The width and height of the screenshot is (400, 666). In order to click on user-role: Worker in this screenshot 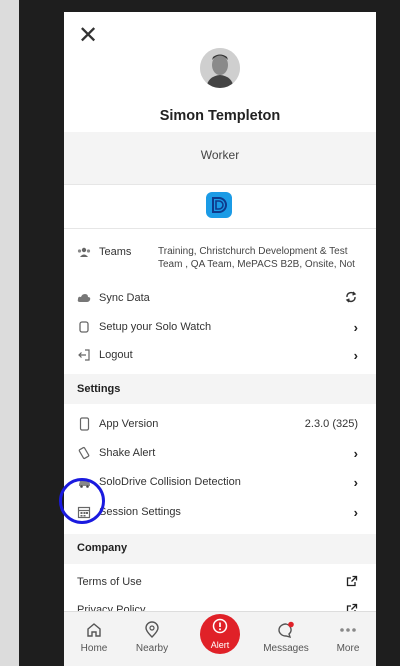, I will do `click(220, 155)`.